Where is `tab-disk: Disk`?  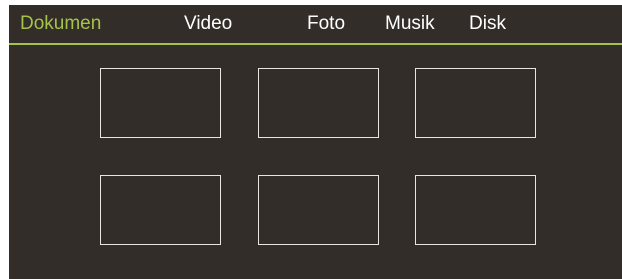 tab-disk: Disk is located at coordinates (487, 24).